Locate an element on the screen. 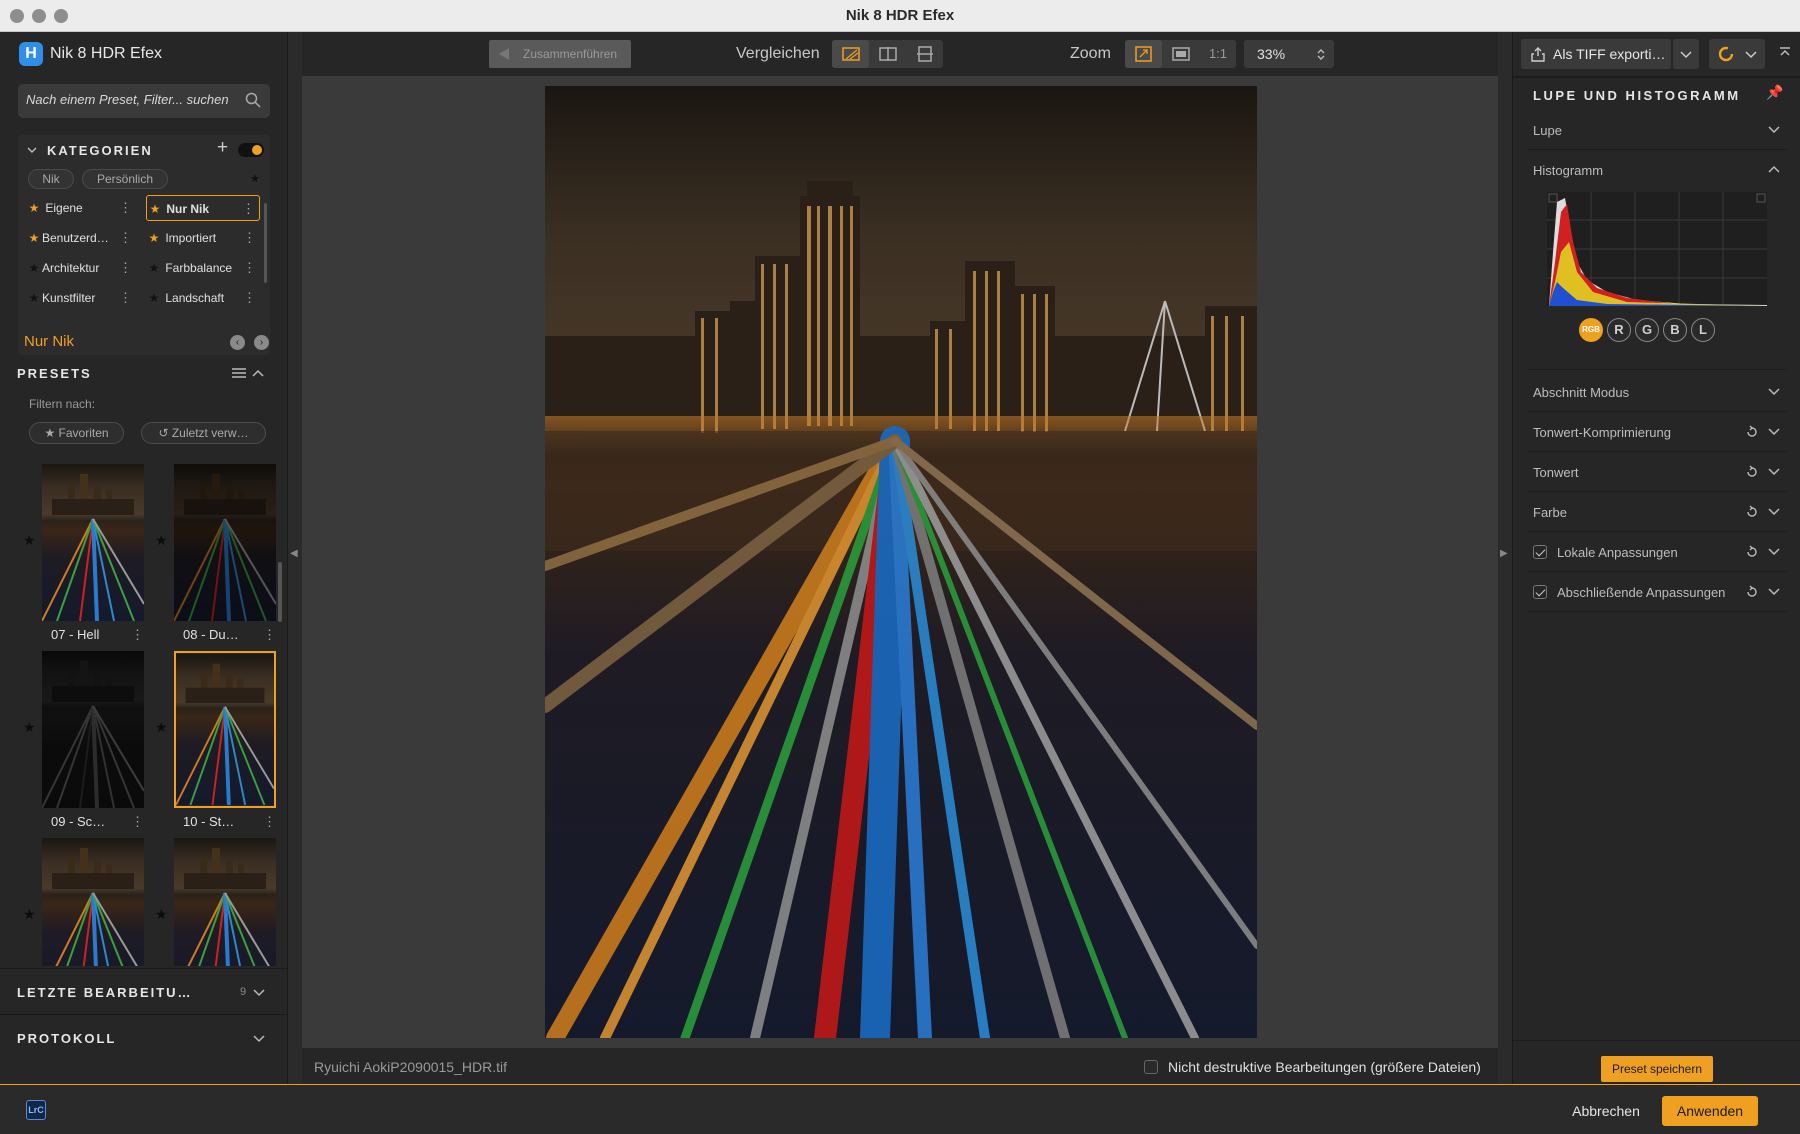 The height and width of the screenshot is (1134, 1800). channel-b-button: B is located at coordinates (1675, 330).